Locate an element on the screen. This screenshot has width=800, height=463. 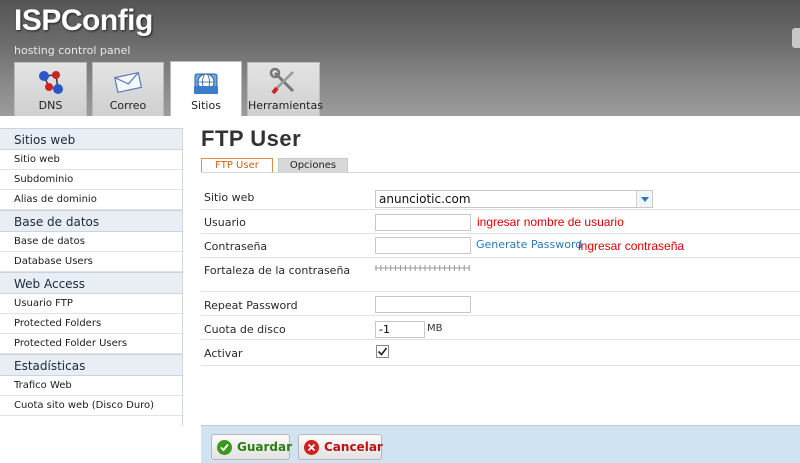
chevron-down-icon is located at coordinates (644, 199).